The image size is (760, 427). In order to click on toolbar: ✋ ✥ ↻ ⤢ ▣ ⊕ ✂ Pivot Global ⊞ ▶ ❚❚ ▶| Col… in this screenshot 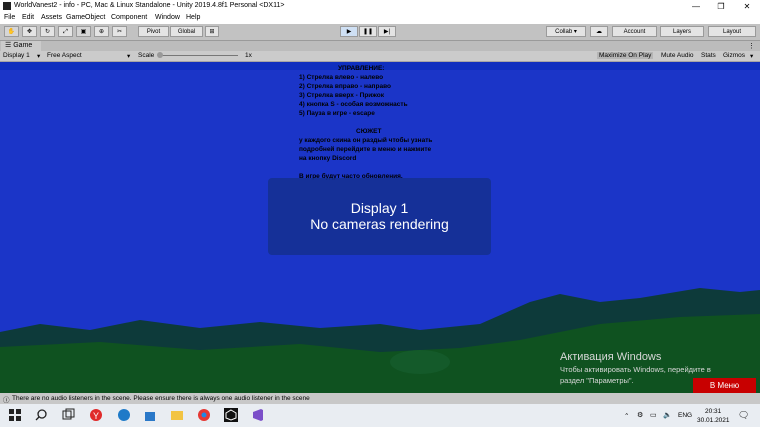, I will do `click(380, 32)`.